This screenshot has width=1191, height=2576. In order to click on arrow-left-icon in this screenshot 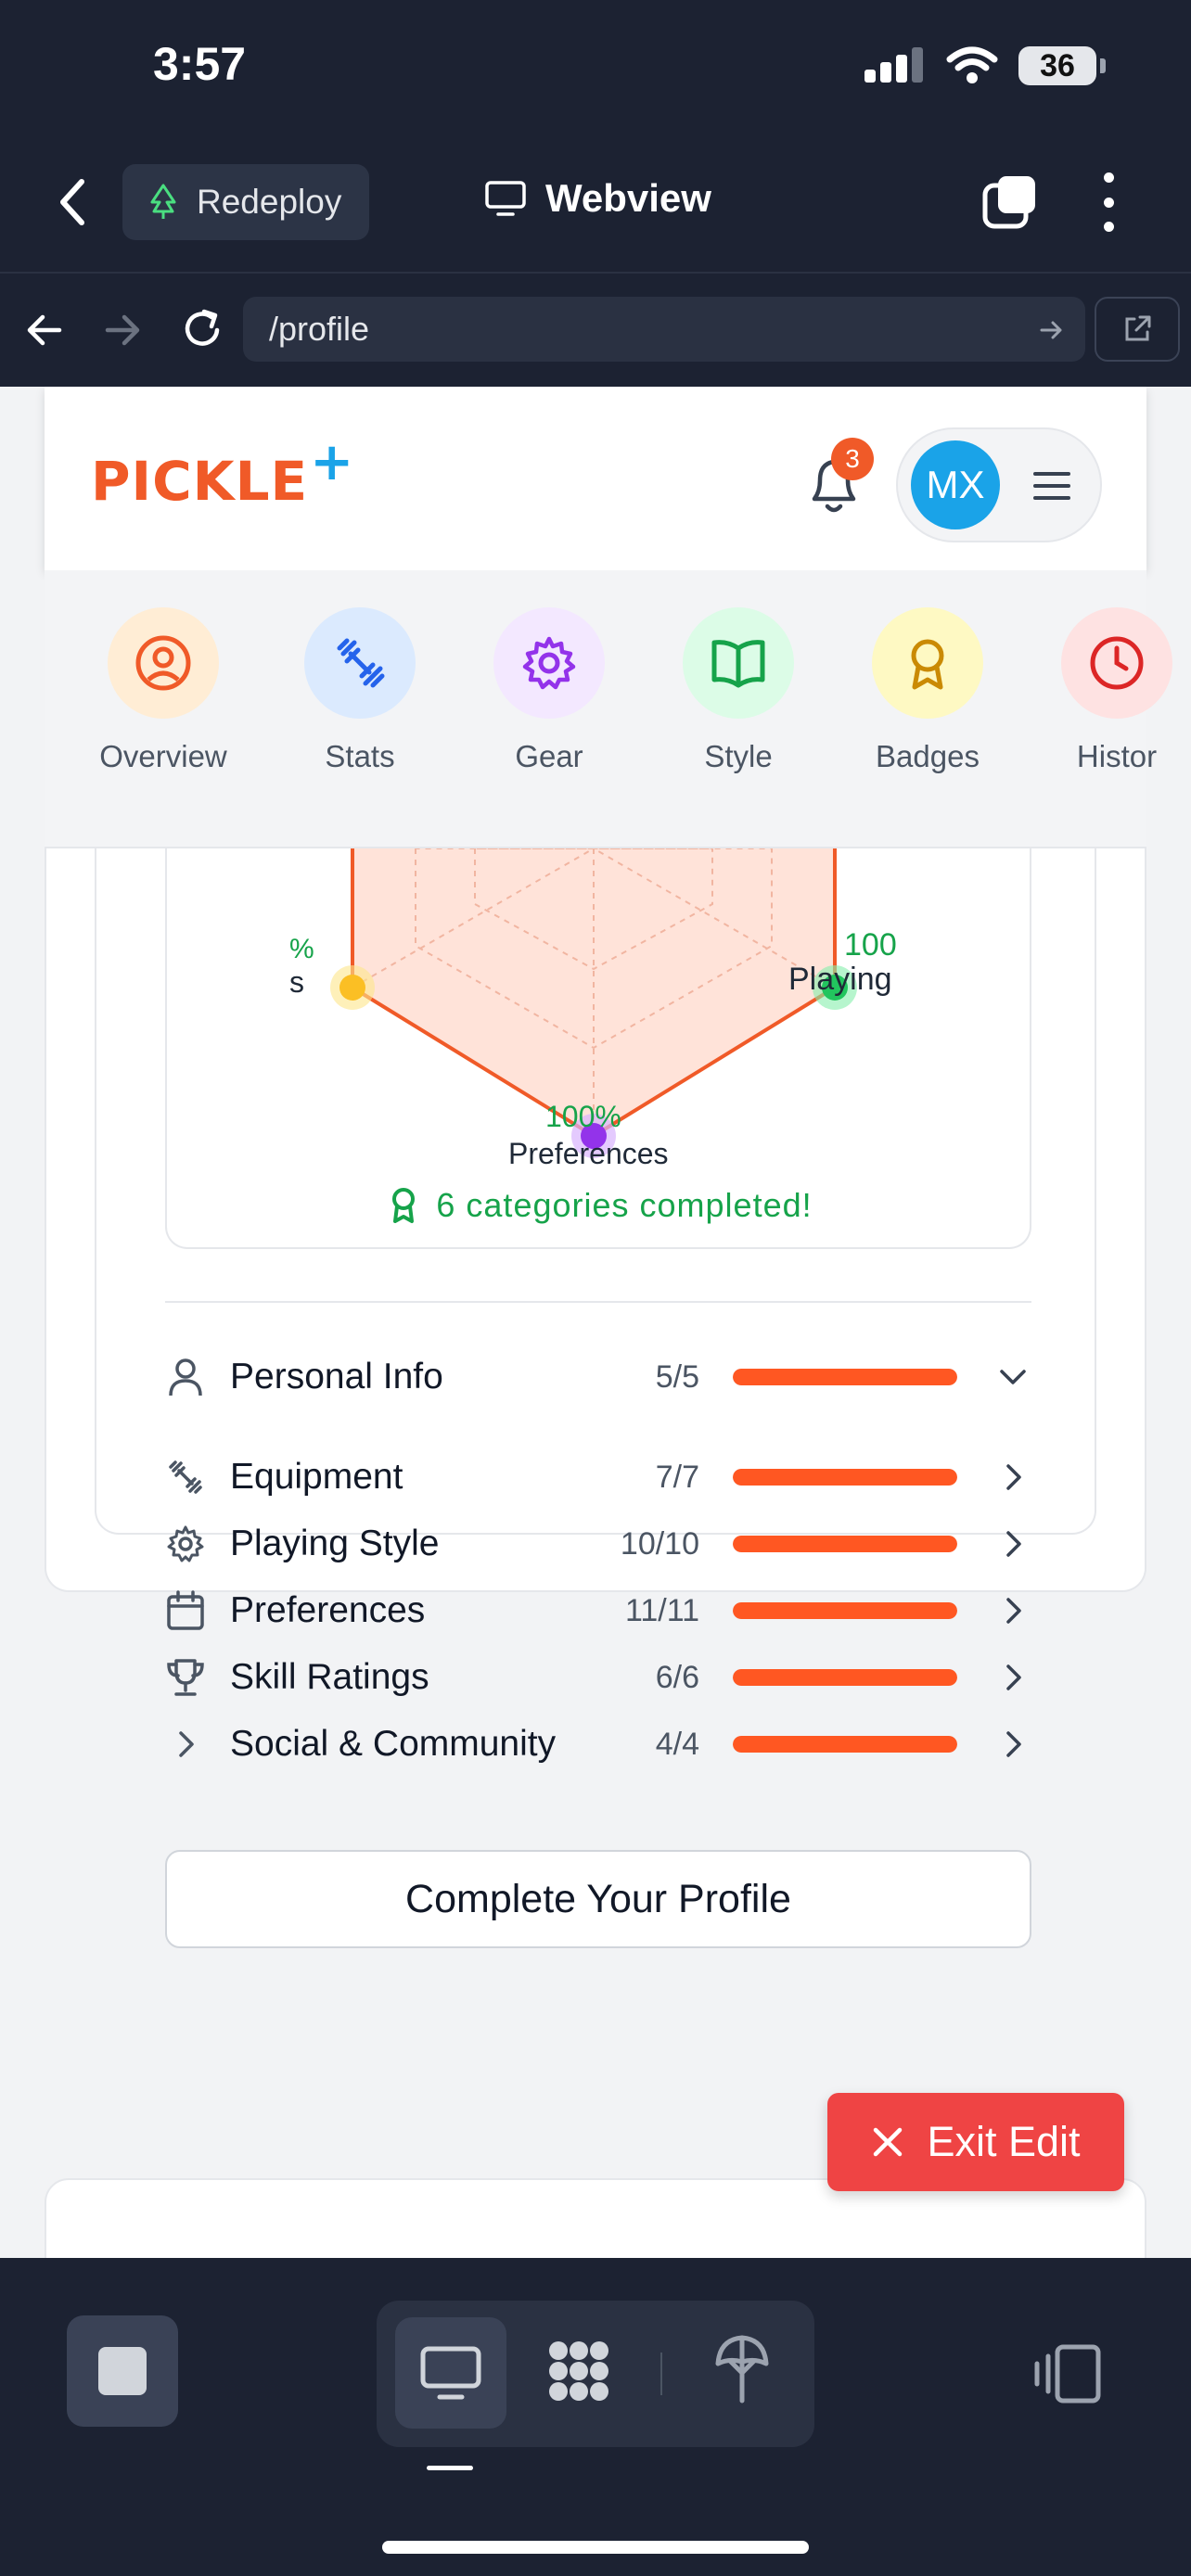, I will do `click(44, 330)`.